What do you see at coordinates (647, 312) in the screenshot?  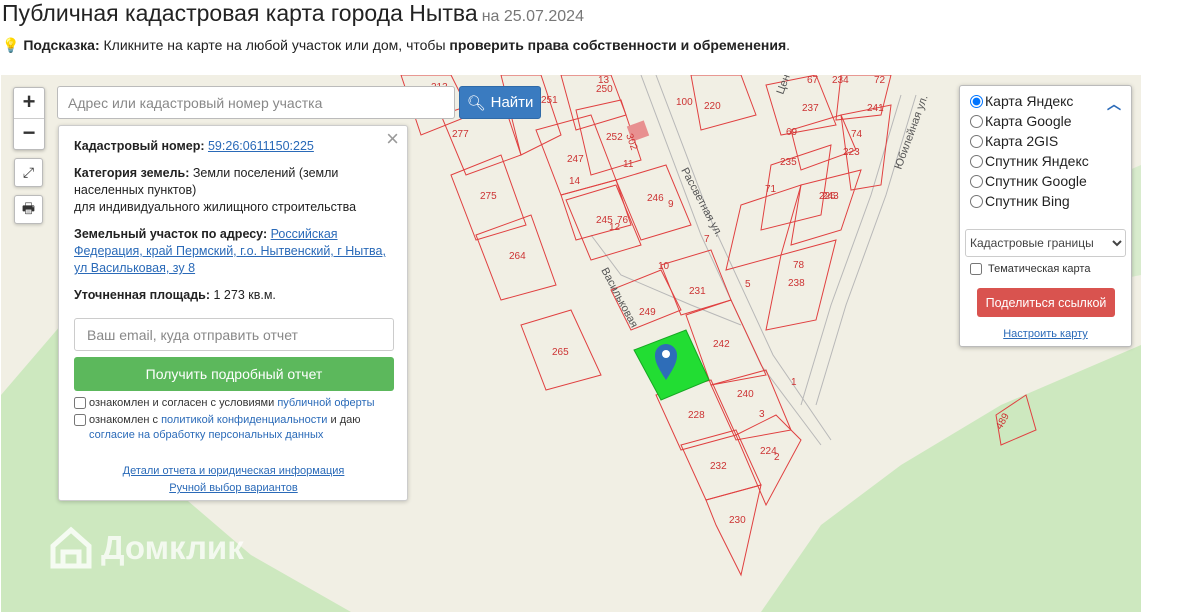 I see `parcel-number-label: 249` at bounding box center [647, 312].